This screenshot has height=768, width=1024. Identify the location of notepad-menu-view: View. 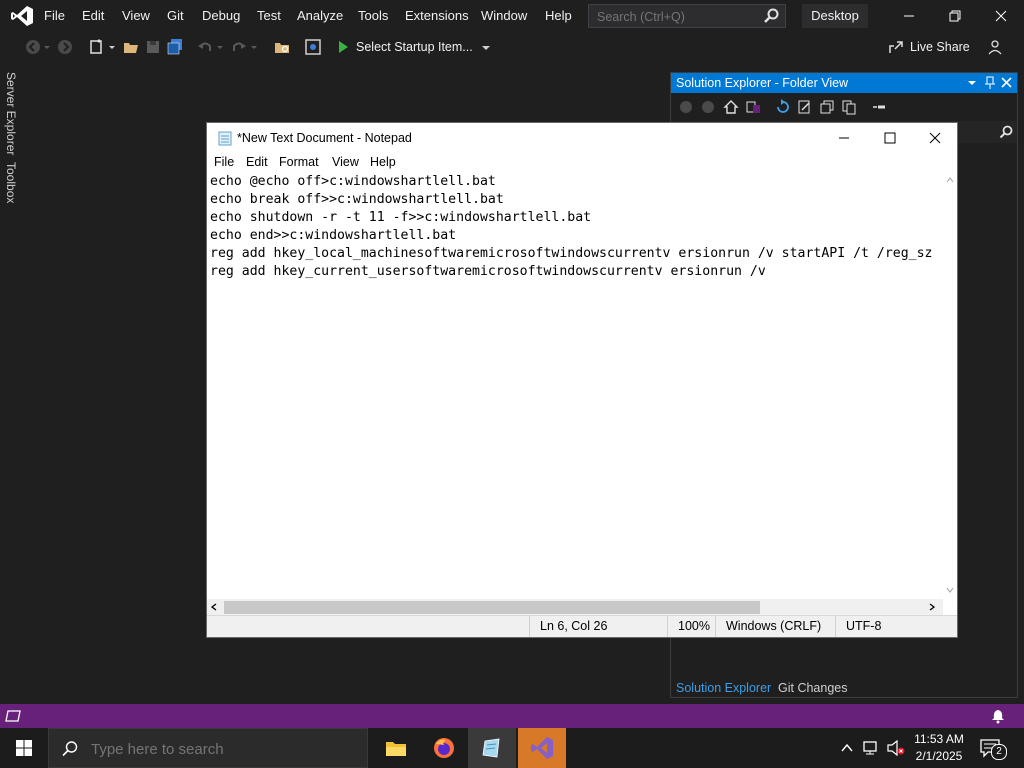
(345, 162).